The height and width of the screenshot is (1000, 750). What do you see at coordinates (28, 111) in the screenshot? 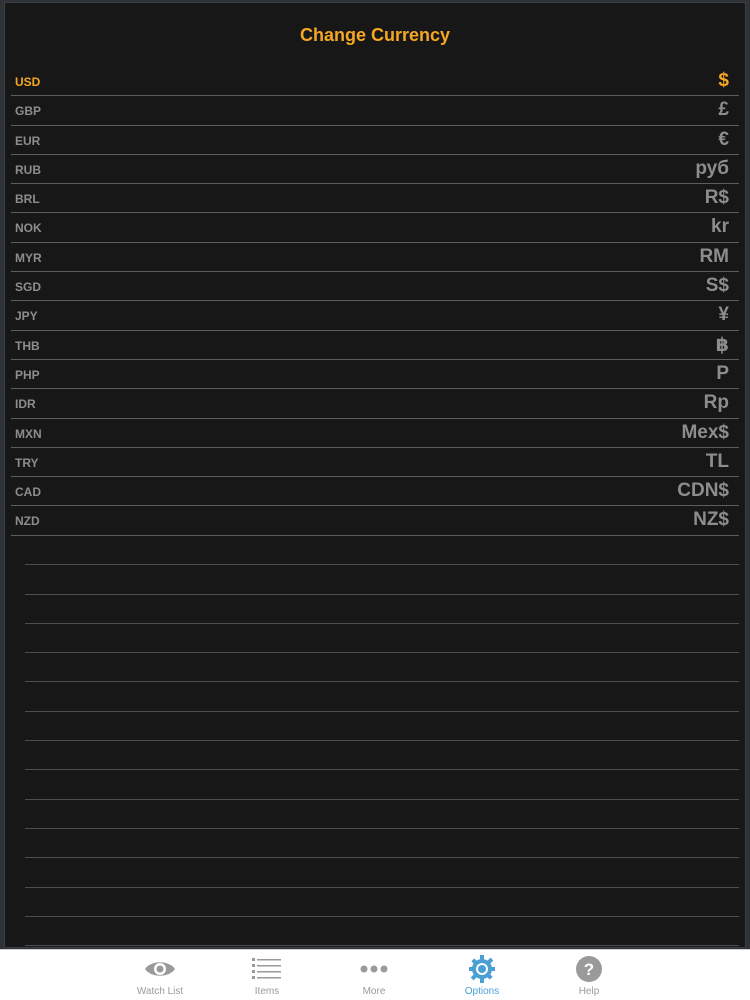
I see `currency-code: GBP` at bounding box center [28, 111].